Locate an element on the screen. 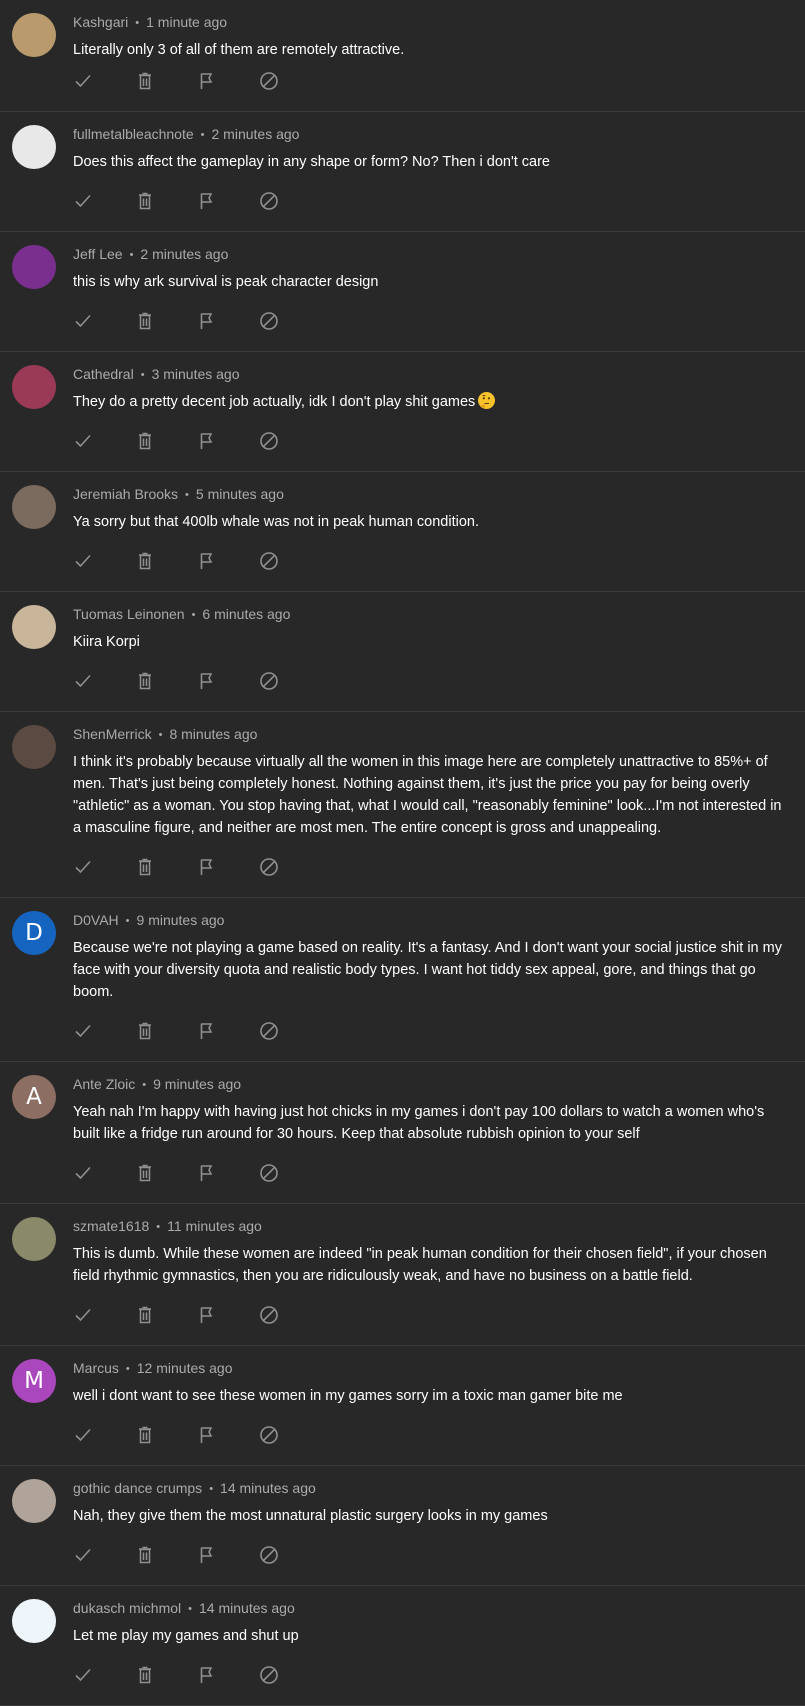 The height and width of the screenshot is (1706, 805). comment-author: Cathedral is located at coordinates (103, 374).